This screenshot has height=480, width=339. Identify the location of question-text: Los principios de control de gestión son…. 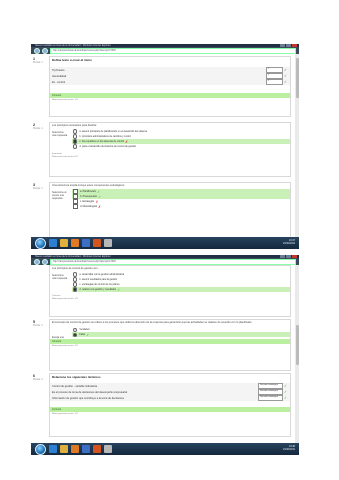
(75, 268).